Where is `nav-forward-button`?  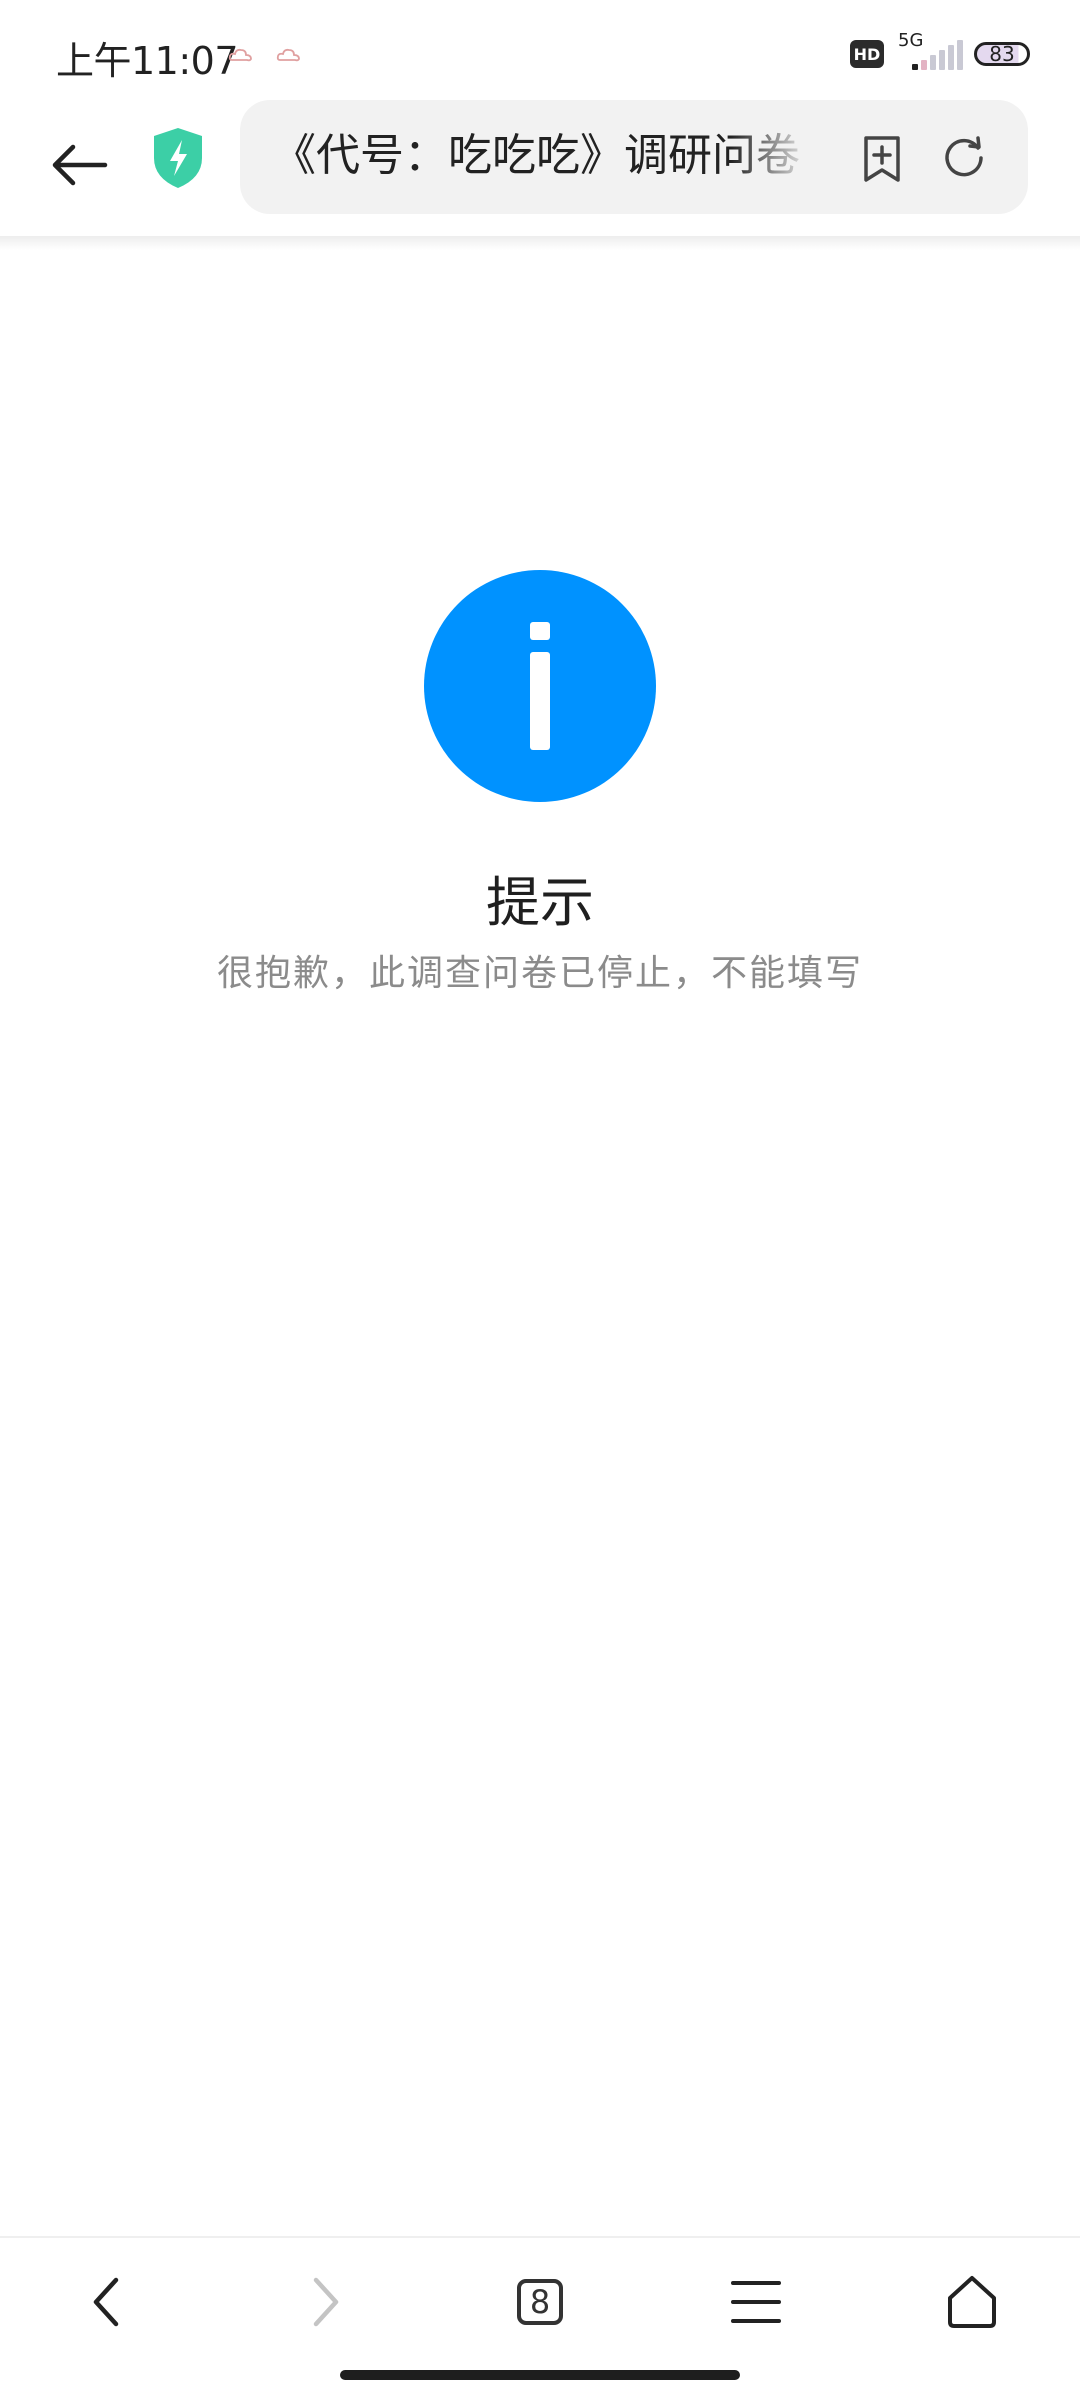 nav-forward-button is located at coordinates (326, 2302).